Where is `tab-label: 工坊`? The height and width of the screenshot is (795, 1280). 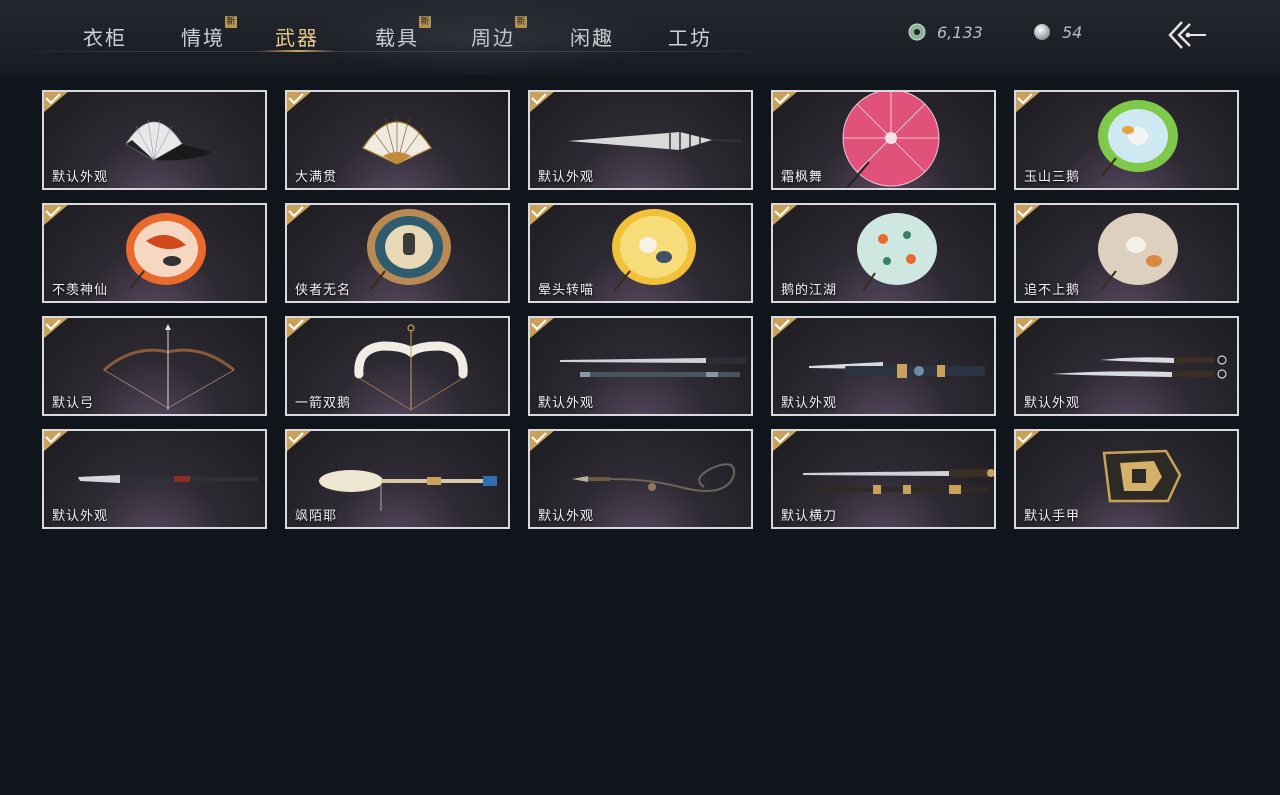
tab-label: 工坊 is located at coordinates (690, 38).